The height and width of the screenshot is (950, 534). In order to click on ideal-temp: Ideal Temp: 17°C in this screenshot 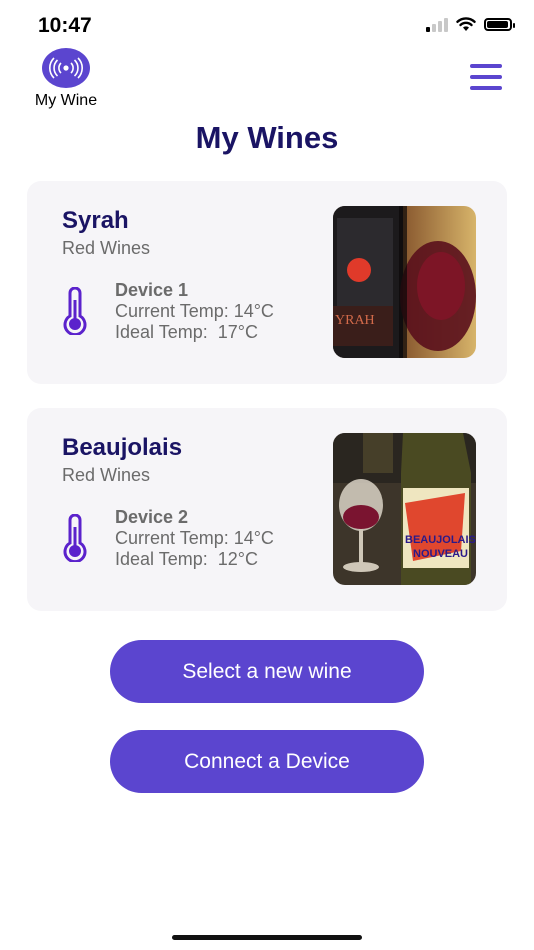, I will do `click(186, 332)`.